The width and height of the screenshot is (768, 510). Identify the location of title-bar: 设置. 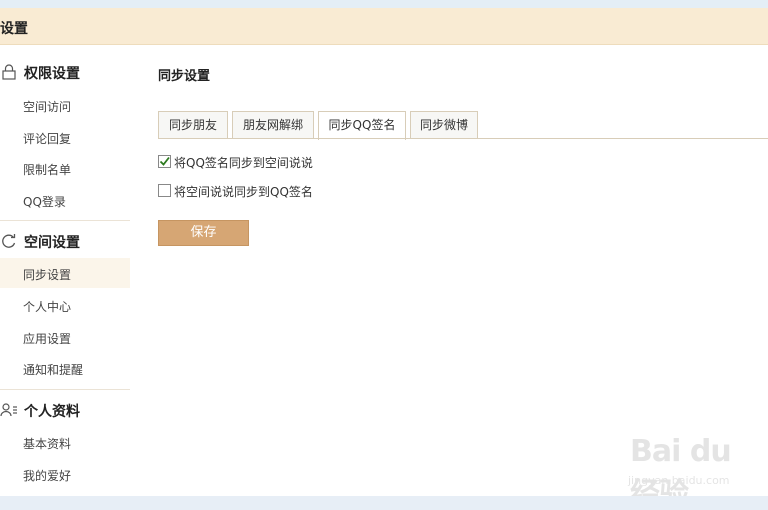
(384, 26).